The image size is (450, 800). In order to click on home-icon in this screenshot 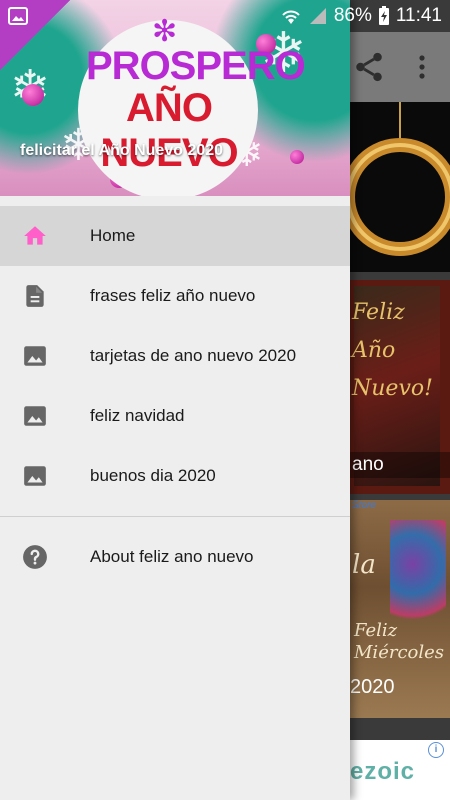, I will do `click(35, 235)`.